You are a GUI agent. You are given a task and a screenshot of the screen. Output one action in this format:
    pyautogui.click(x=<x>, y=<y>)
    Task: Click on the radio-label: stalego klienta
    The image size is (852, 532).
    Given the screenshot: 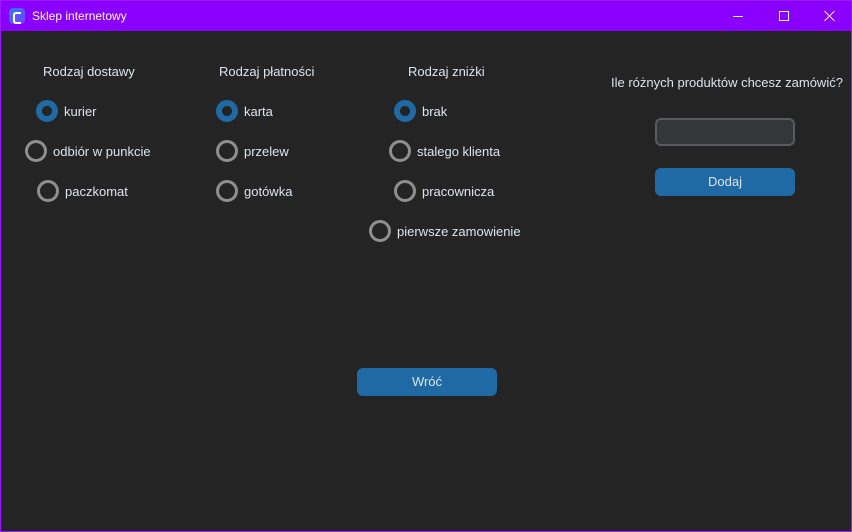 What is the action you would take?
    pyautogui.click(x=459, y=151)
    